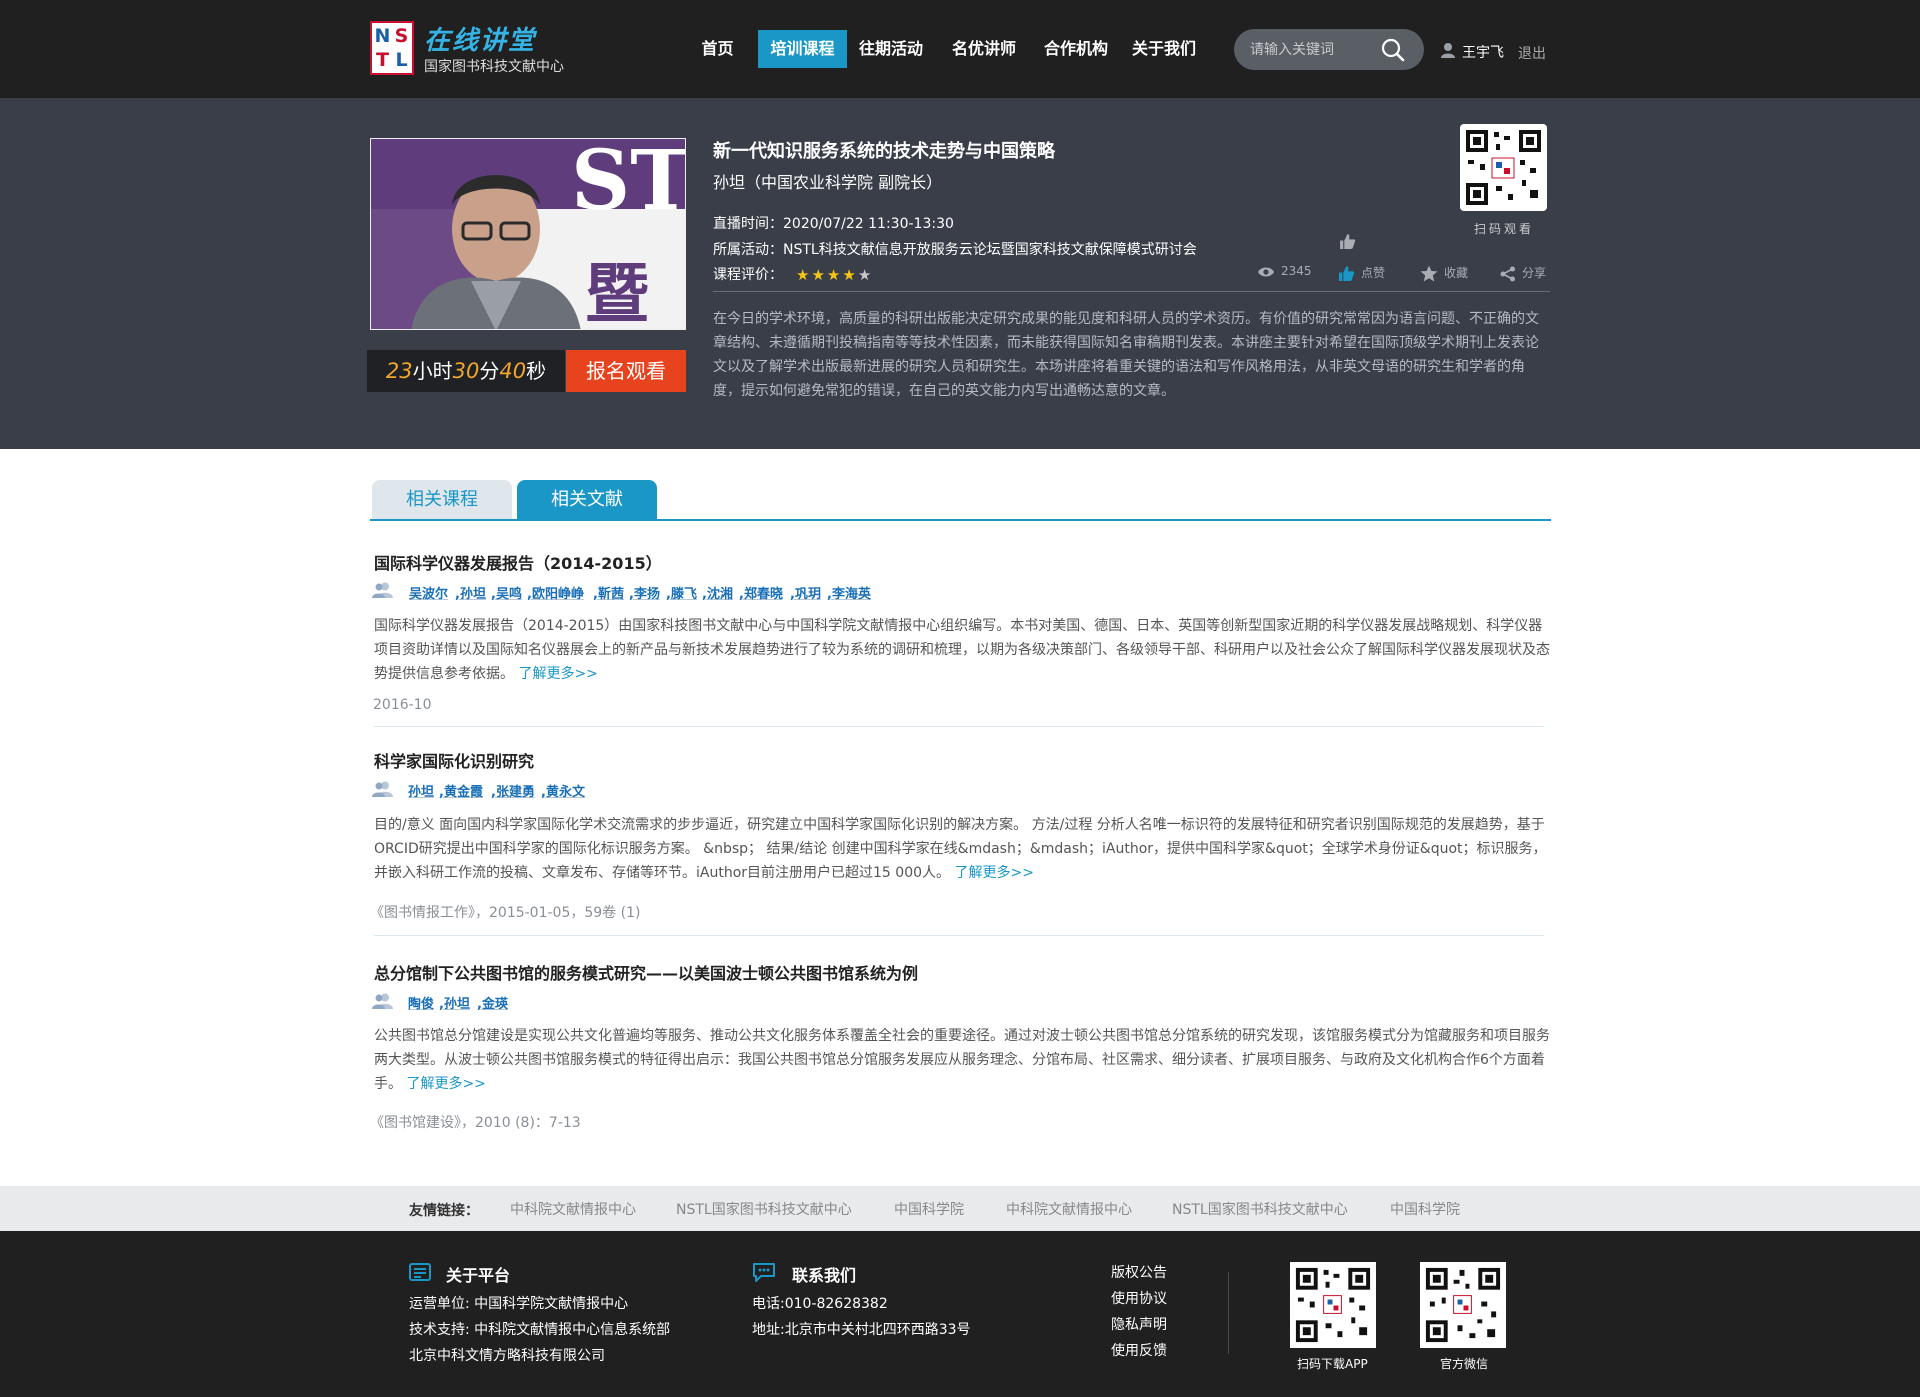  What do you see at coordinates (475, 1123) in the screenshot?
I see `literature-source: 《图书馆建设》，2010 (8)：7-13` at bounding box center [475, 1123].